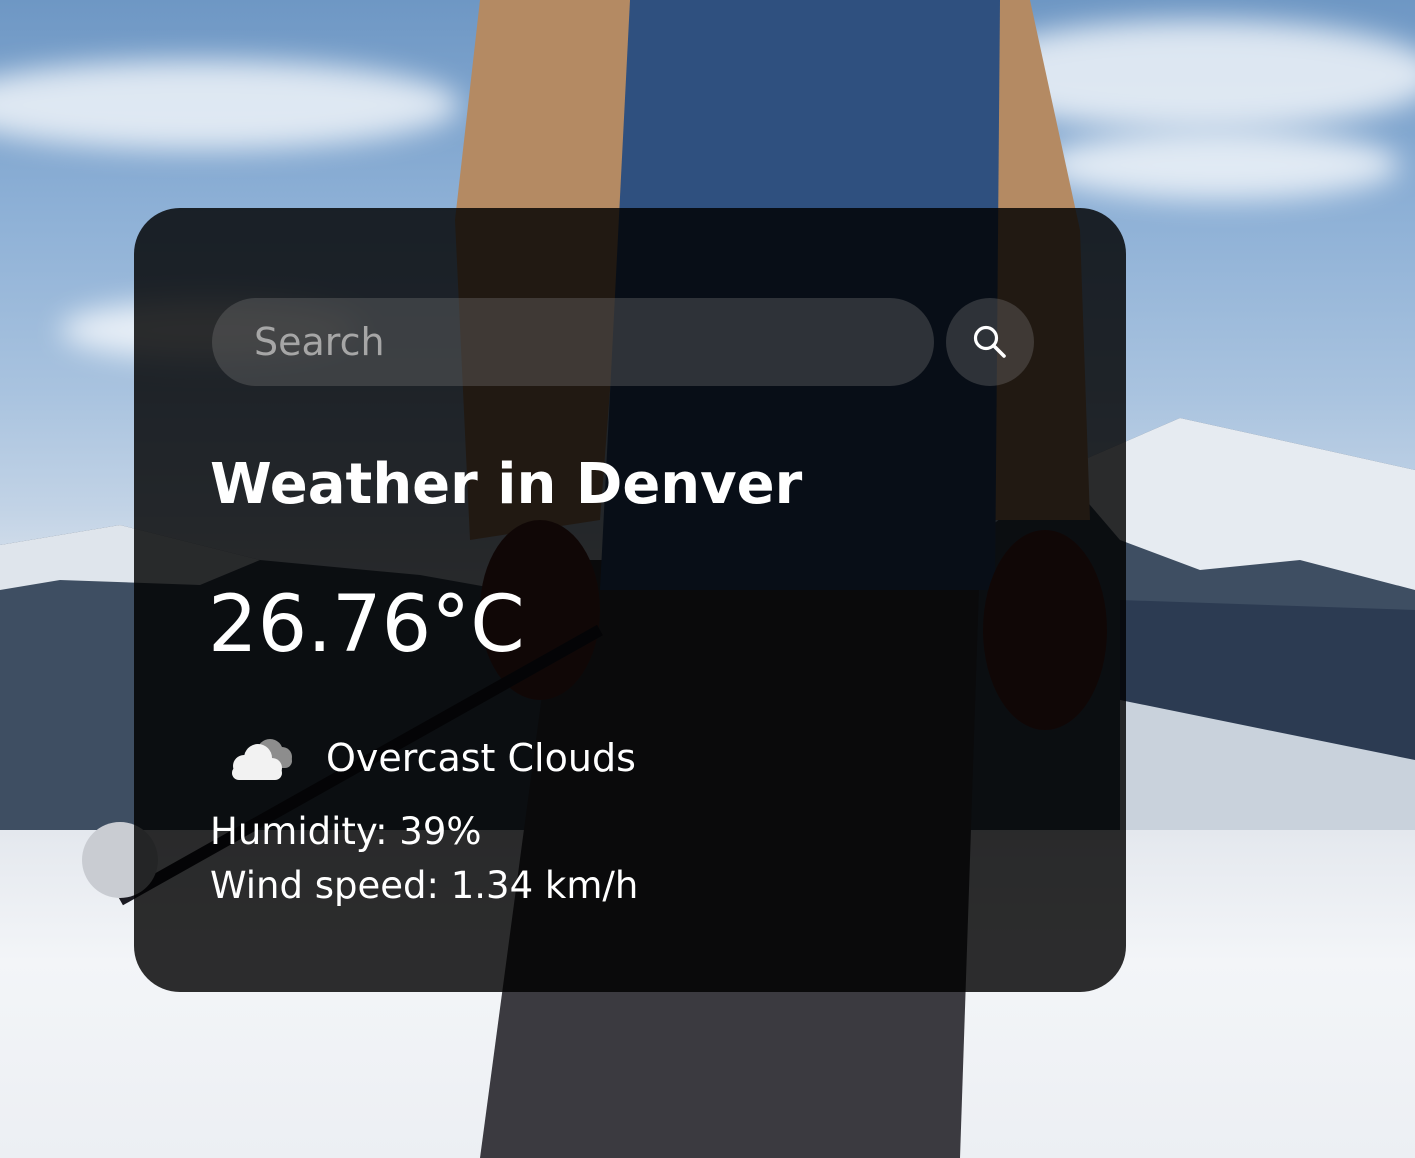 The width and height of the screenshot is (1415, 1158). I want to click on location-title: Weather in Denver, so click(506, 484).